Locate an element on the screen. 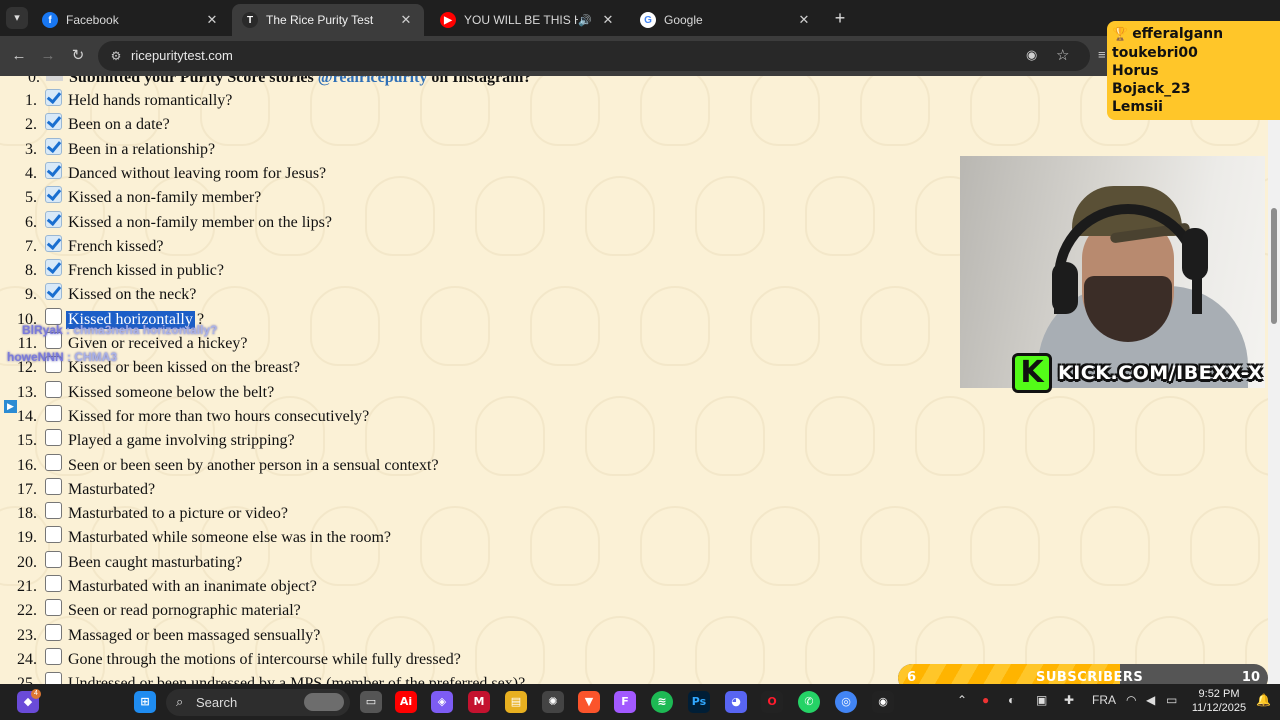 This screenshot has width=1280, height=720. tab-audio-icon: 🔊 is located at coordinates (585, 20).